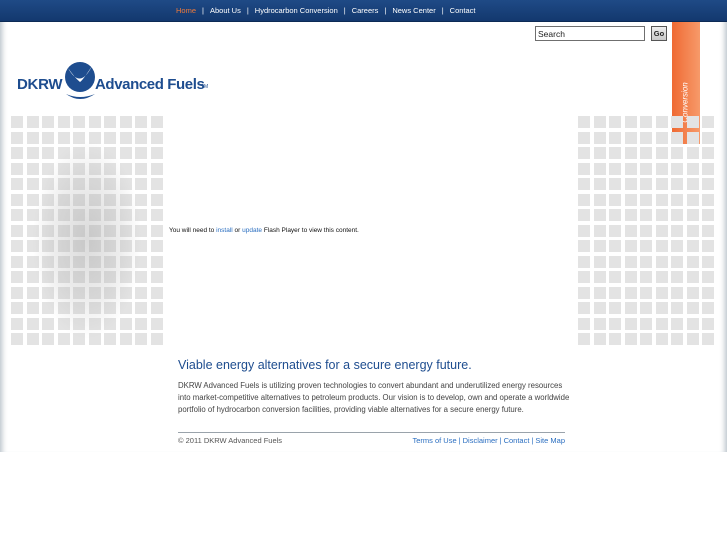 The image size is (727, 545). I want to click on nav-contact: Contact, so click(463, 10).